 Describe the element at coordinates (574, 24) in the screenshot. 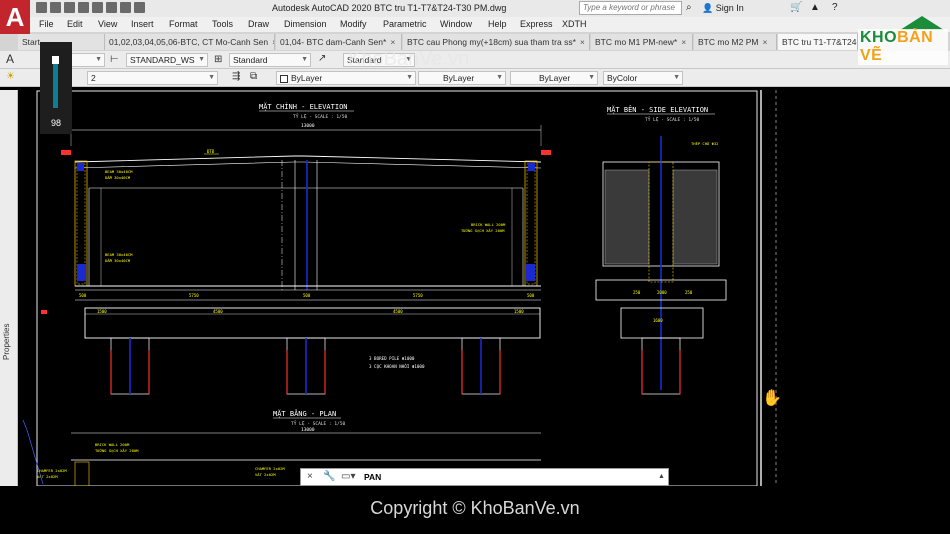

I see `menu-xdth: XDTH` at that location.